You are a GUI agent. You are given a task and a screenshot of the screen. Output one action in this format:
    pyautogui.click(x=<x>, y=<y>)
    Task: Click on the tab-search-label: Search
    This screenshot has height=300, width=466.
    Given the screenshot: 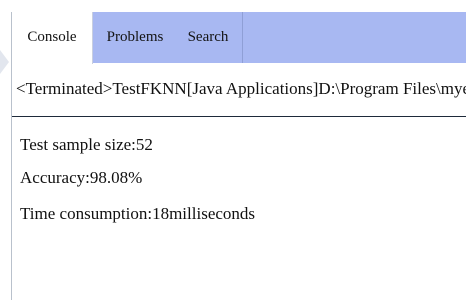 What is the action you would take?
    pyautogui.click(x=208, y=37)
    